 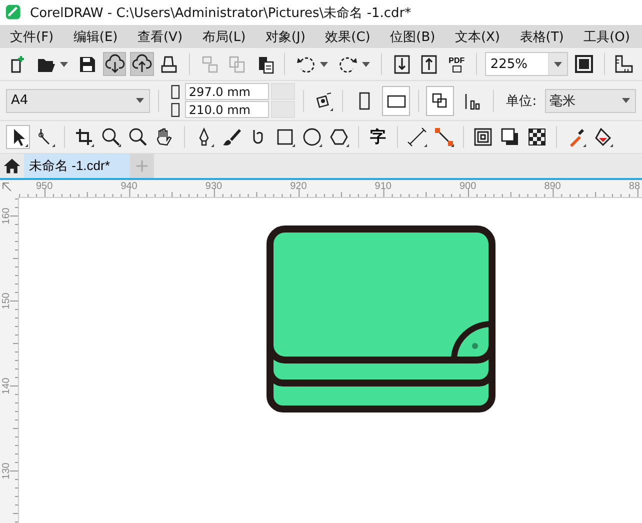 I want to click on text-tool: 字, so click(x=378, y=137).